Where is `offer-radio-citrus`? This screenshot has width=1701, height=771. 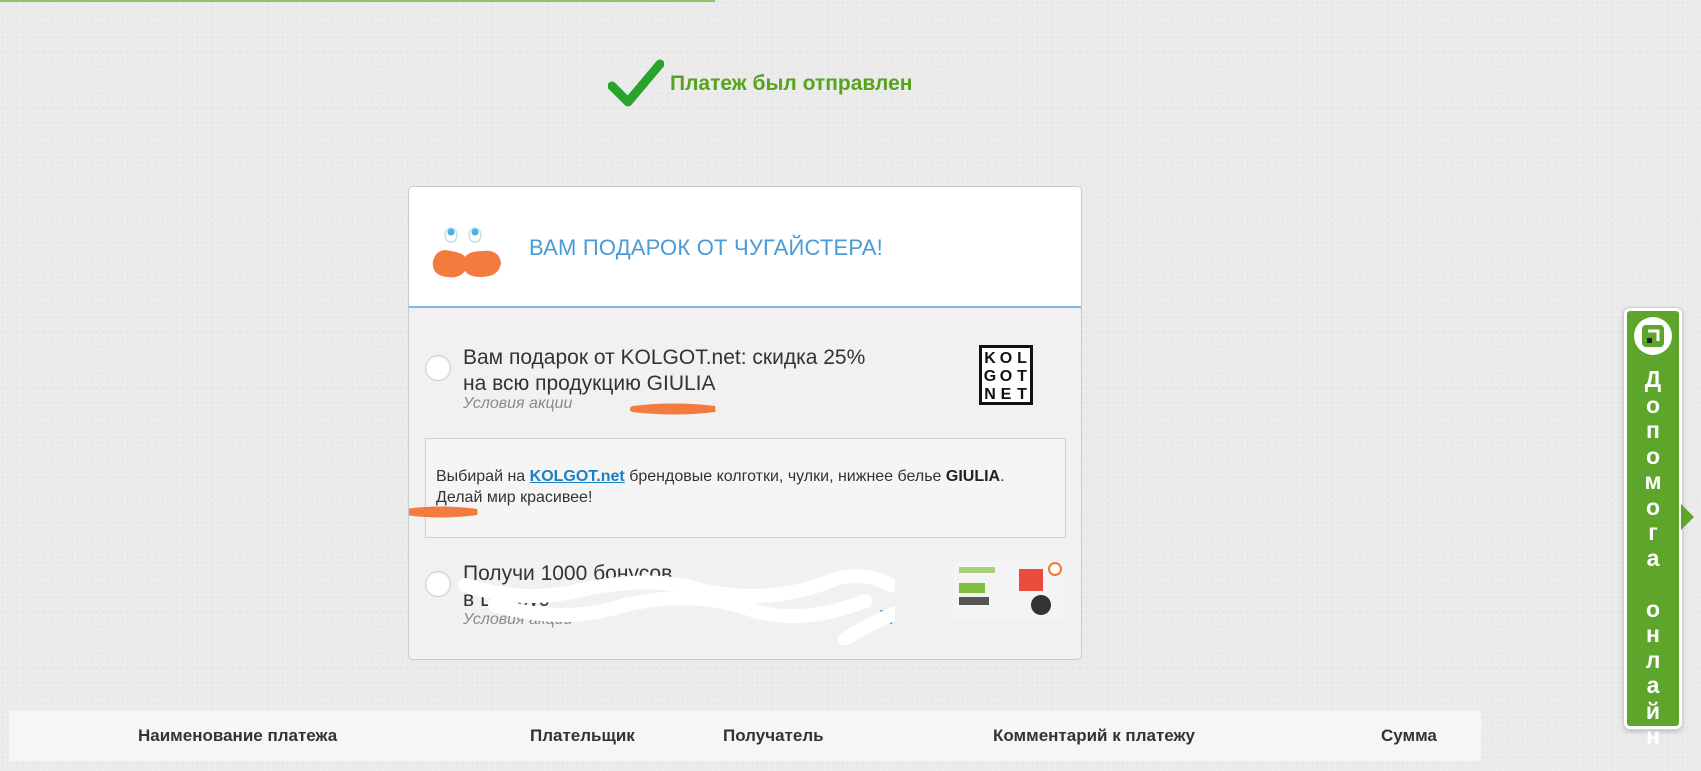
offer-radio-citrus is located at coordinates (438, 584).